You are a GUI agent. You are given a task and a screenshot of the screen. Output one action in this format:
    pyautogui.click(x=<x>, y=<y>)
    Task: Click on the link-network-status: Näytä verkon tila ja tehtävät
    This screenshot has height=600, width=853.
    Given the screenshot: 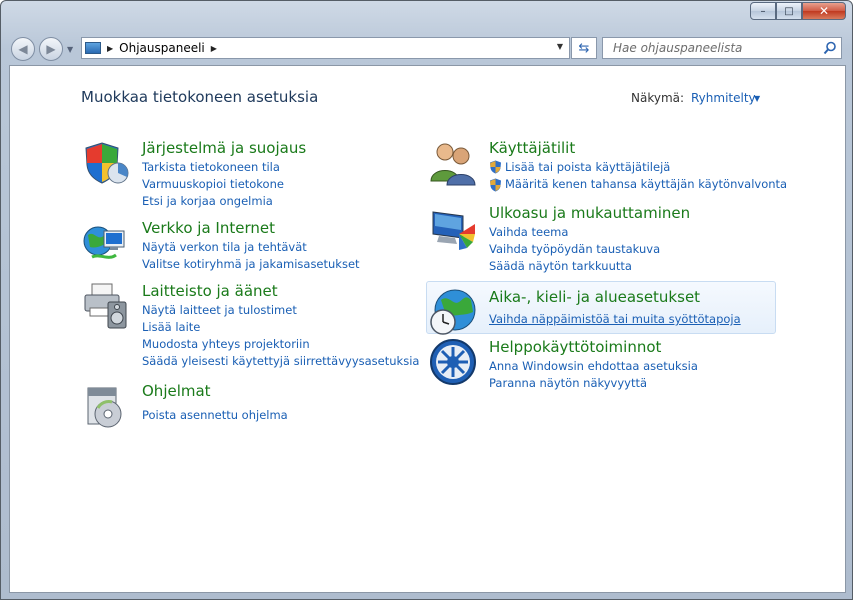 What is the action you would take?
    pyautogui.click(x=224, y=247)
    